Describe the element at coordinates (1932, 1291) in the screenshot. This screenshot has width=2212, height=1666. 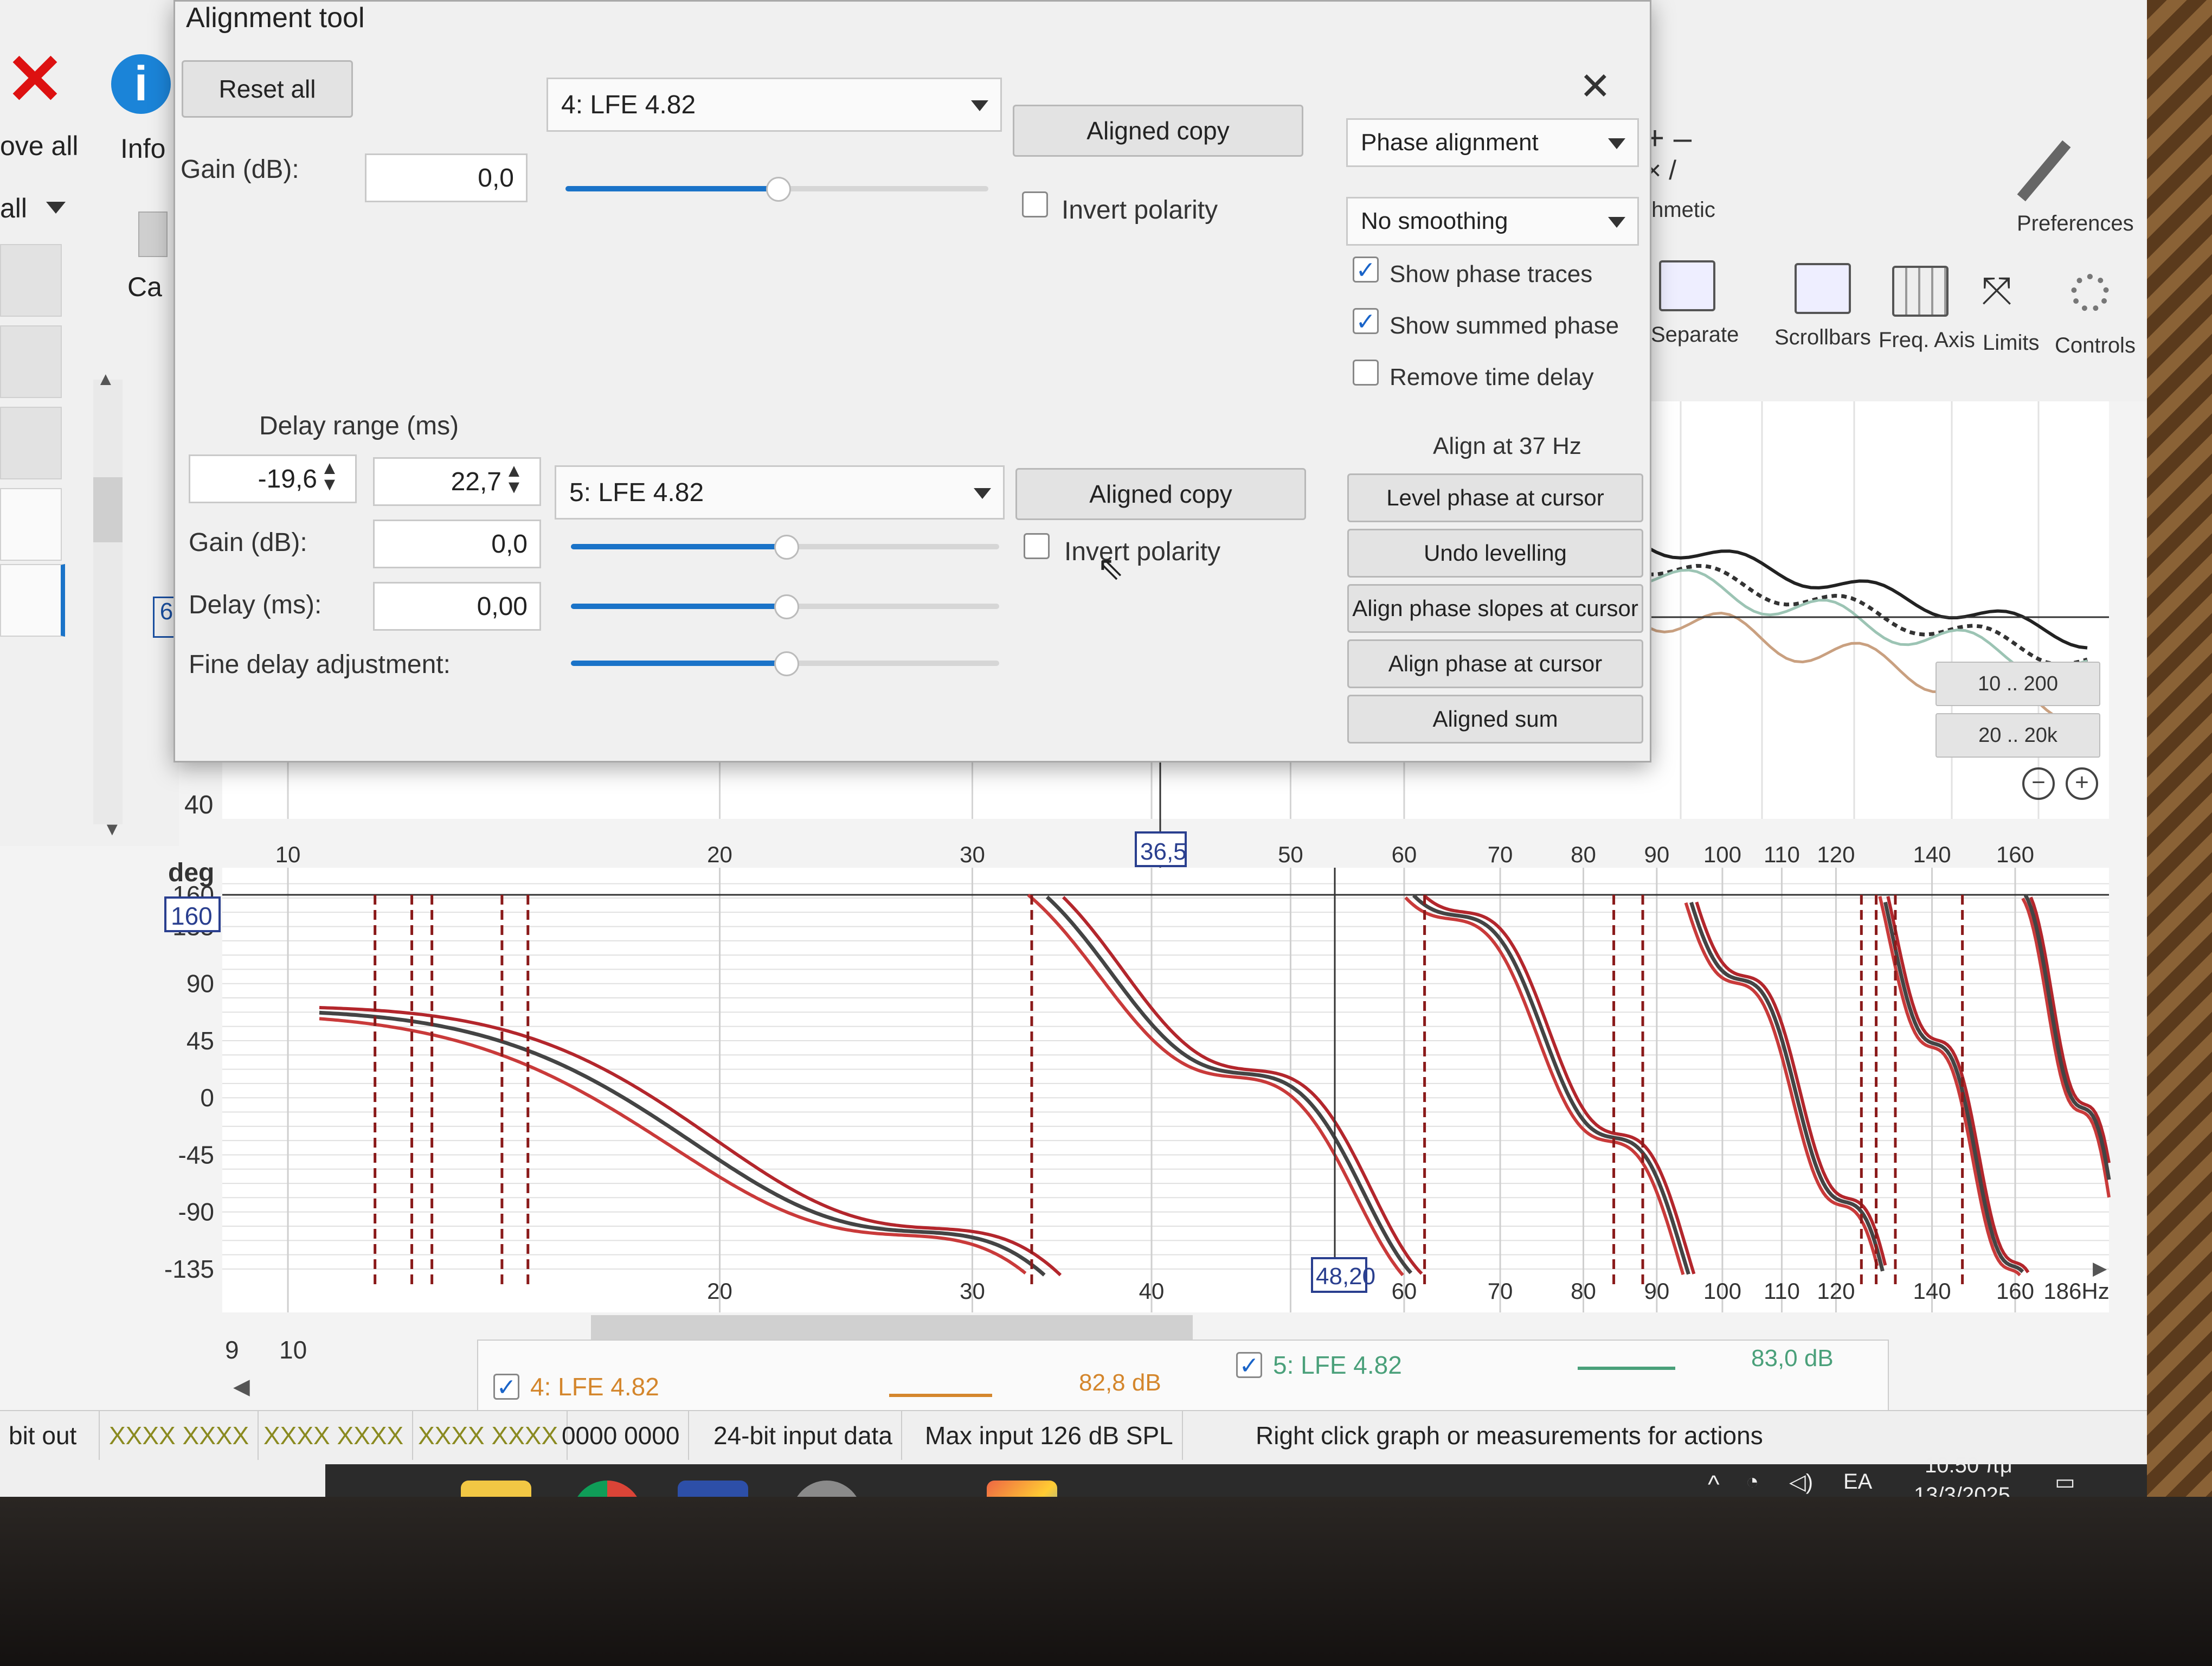
I see `x-tick-label-bottom: 140` at that location.